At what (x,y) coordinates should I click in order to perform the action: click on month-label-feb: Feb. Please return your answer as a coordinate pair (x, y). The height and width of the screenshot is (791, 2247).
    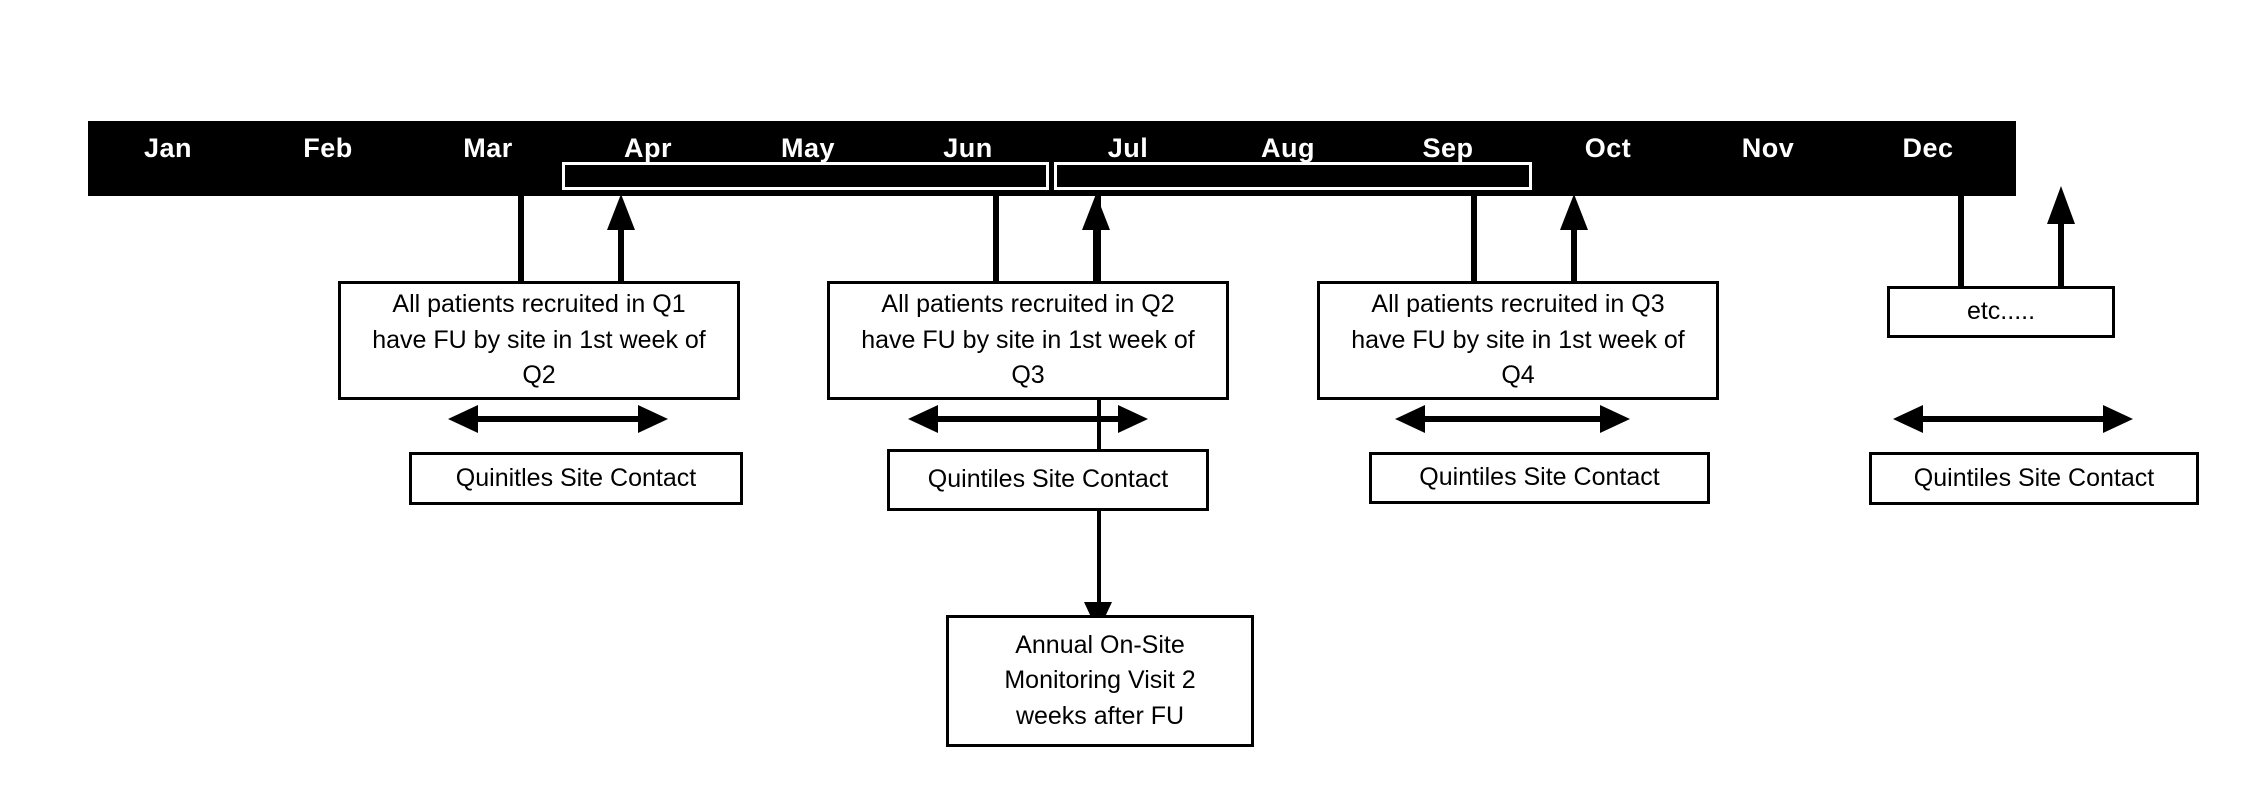
    Looking at the image, I should click on (328, 148).